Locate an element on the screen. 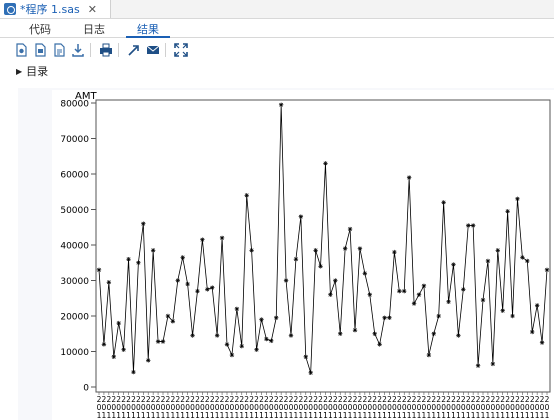 The image size is (554, 420). x-tick-label: 1 is located at coordinates (547, 415).